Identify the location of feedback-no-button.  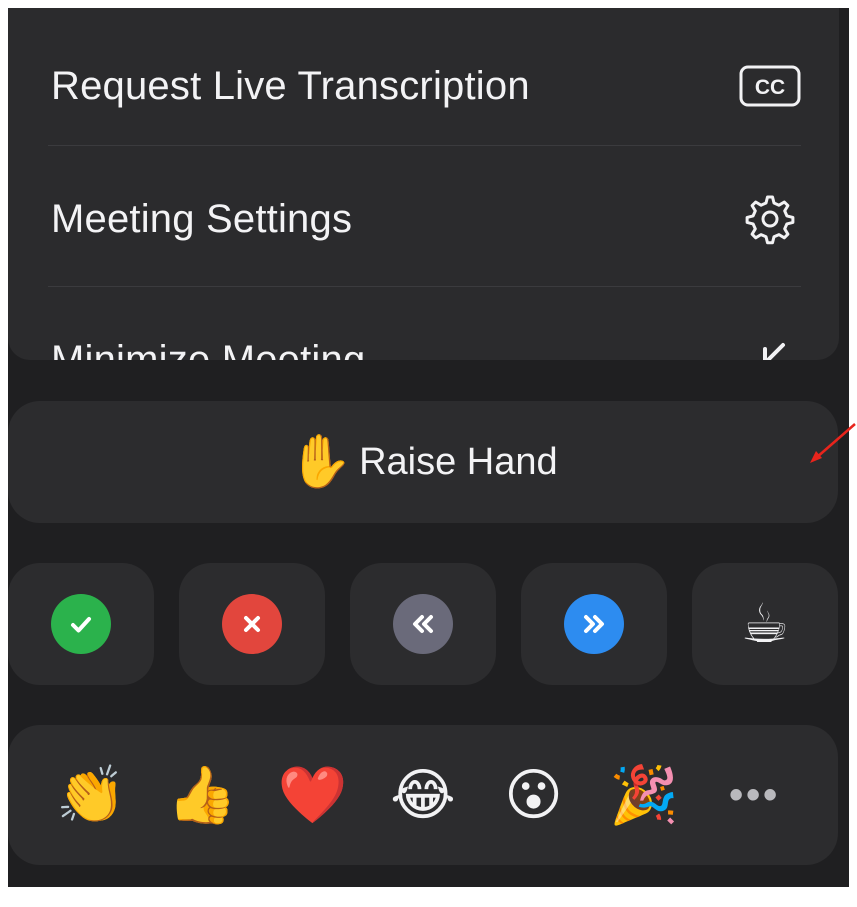
(252, 624).